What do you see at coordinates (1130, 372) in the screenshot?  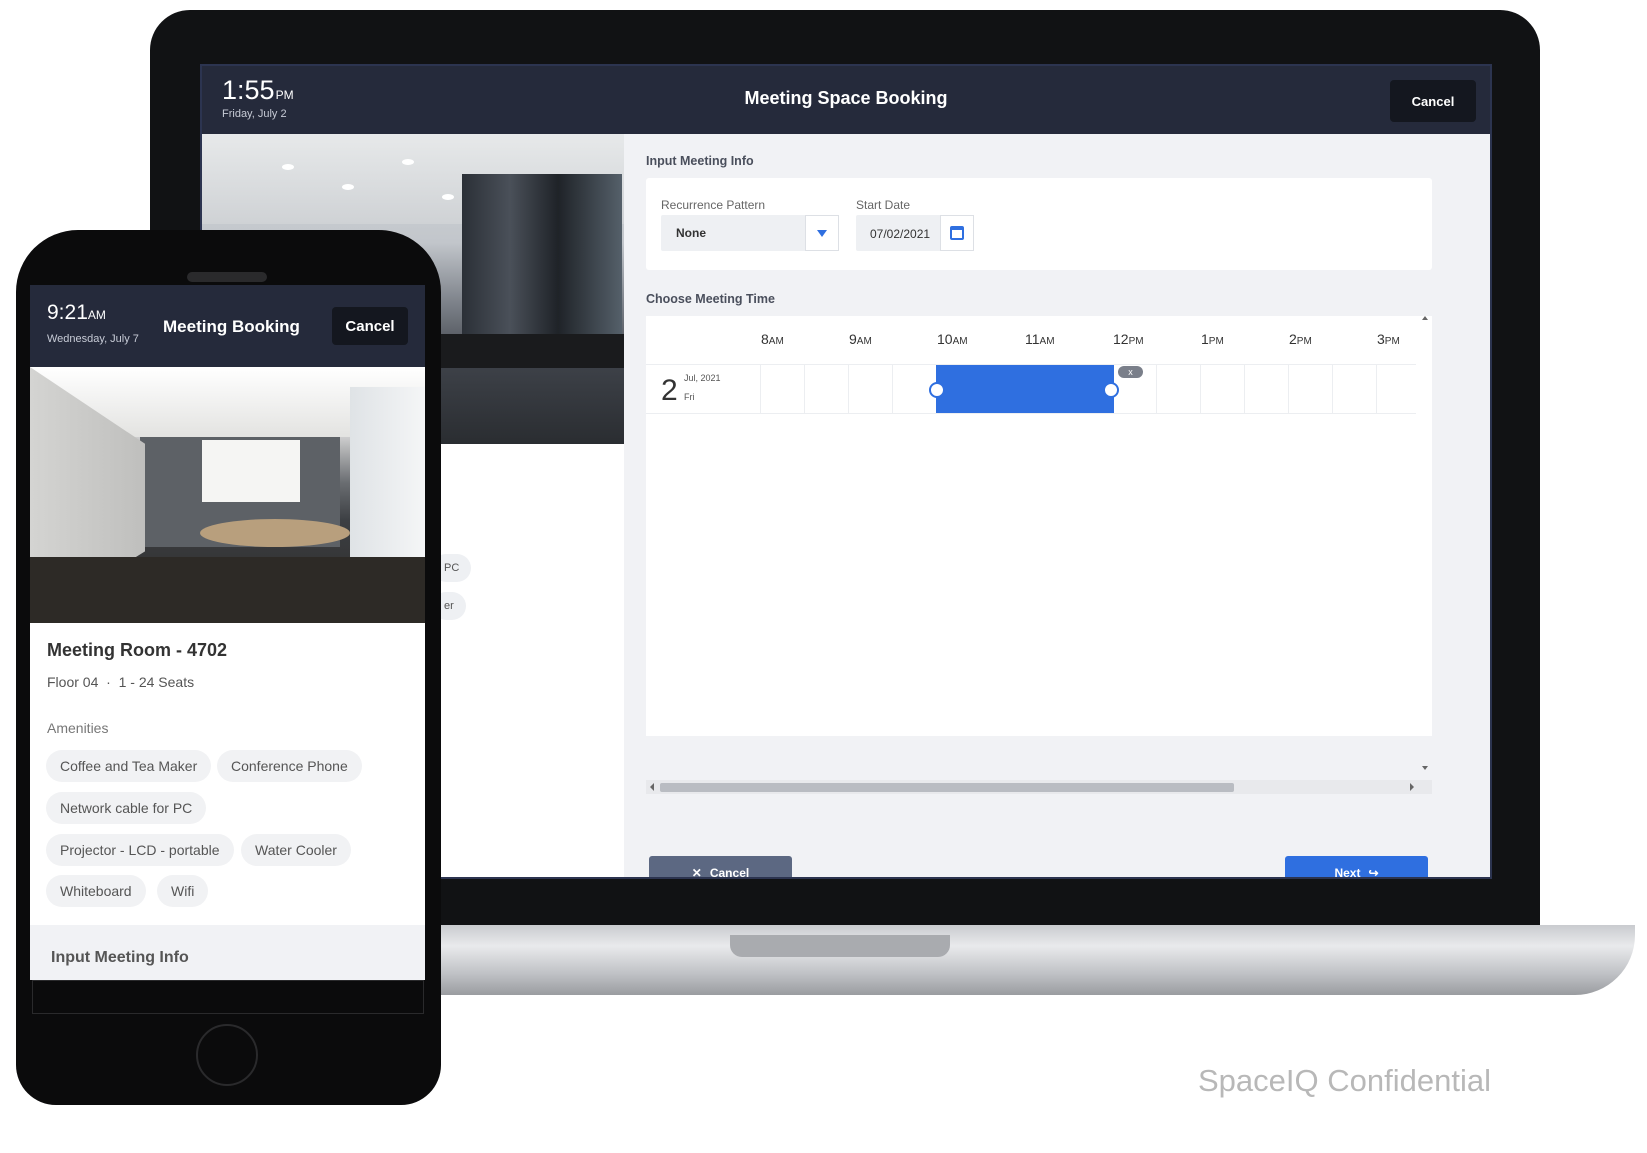 I see `remove-booking-button: x` at bounding box center [1130, 372].